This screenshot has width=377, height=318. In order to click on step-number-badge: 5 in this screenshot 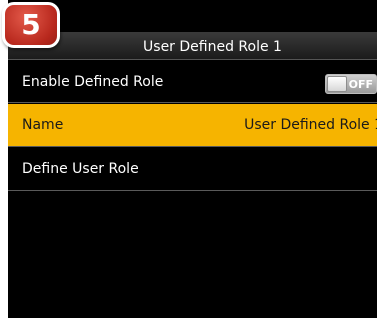, I will do `click(31, 25)`.